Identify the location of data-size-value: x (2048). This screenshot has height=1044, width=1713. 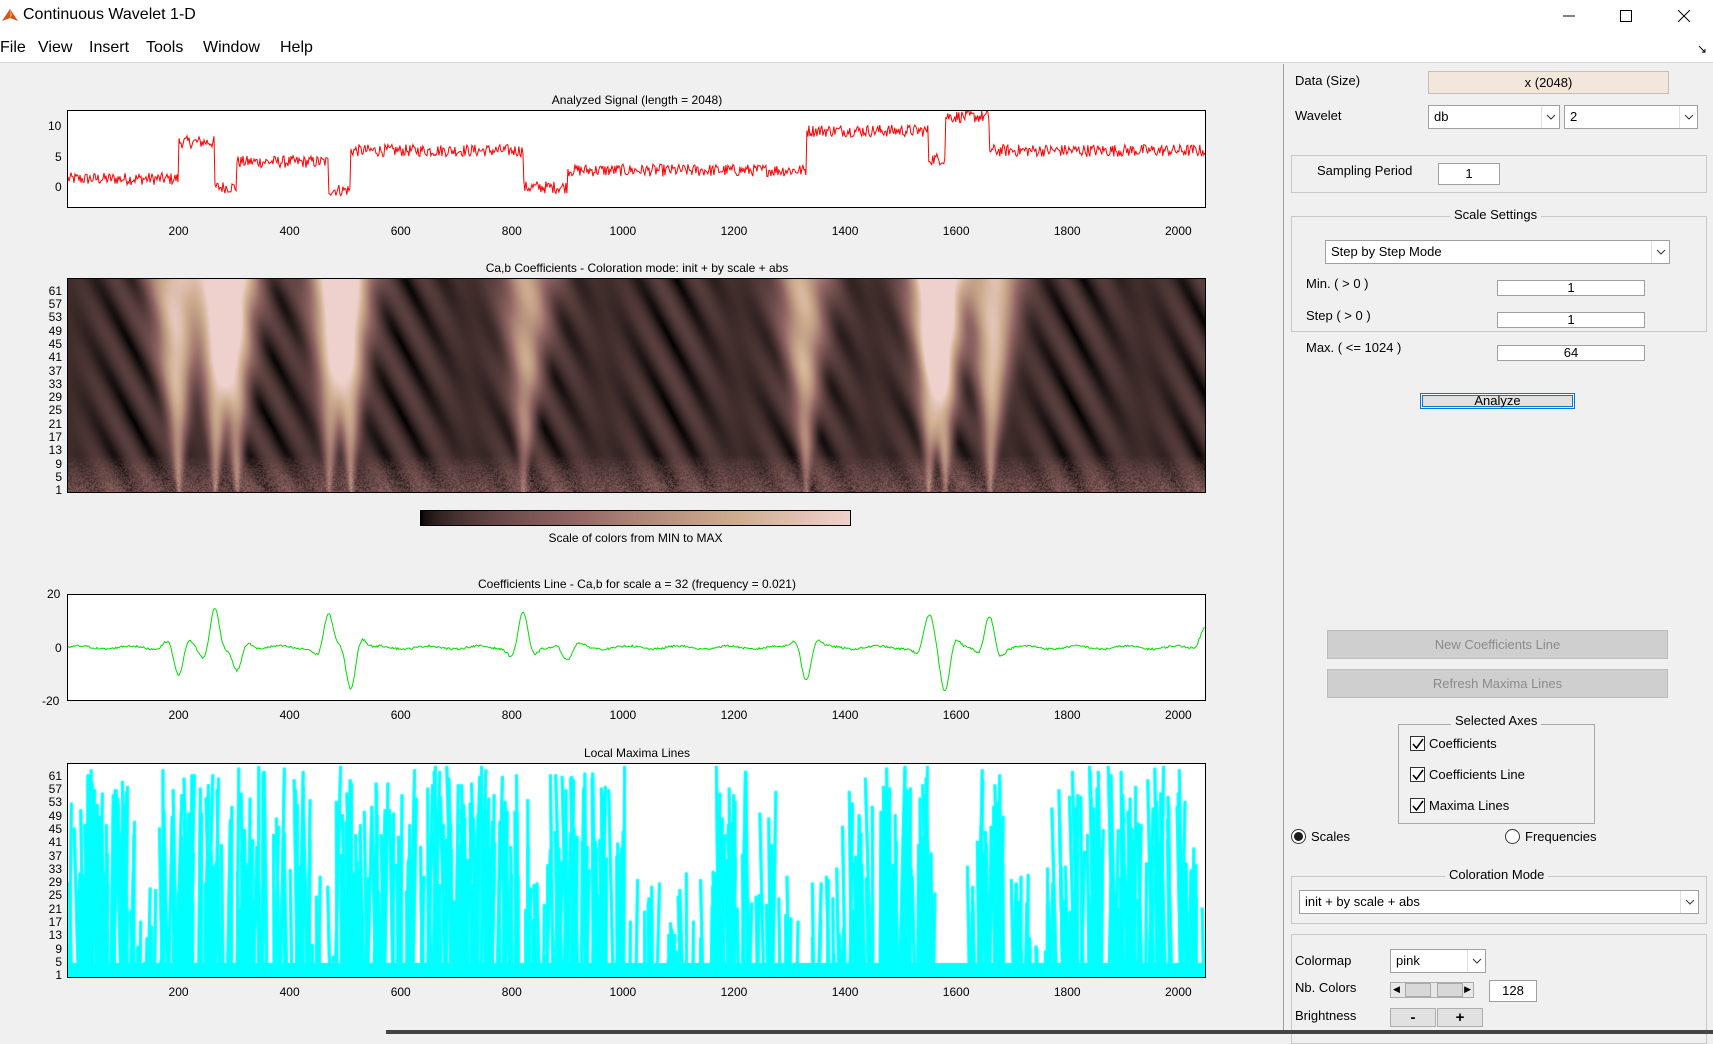
(1548, 82).